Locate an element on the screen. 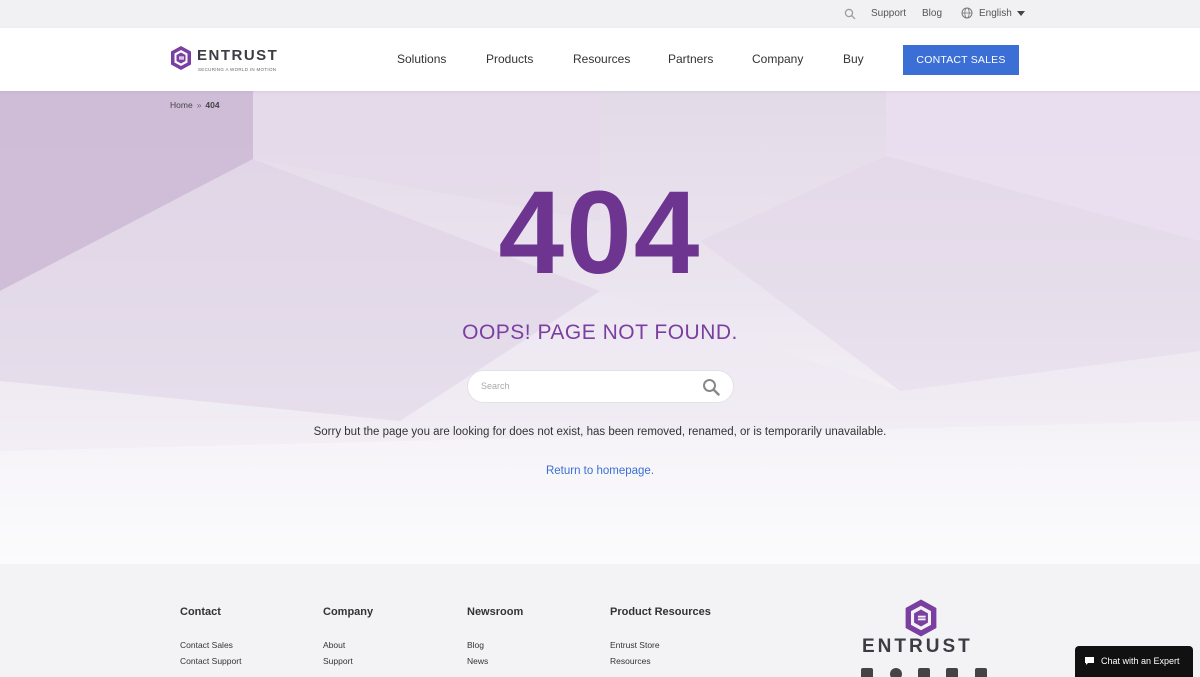  error-code: 404 is located at coordinates (600, 233).